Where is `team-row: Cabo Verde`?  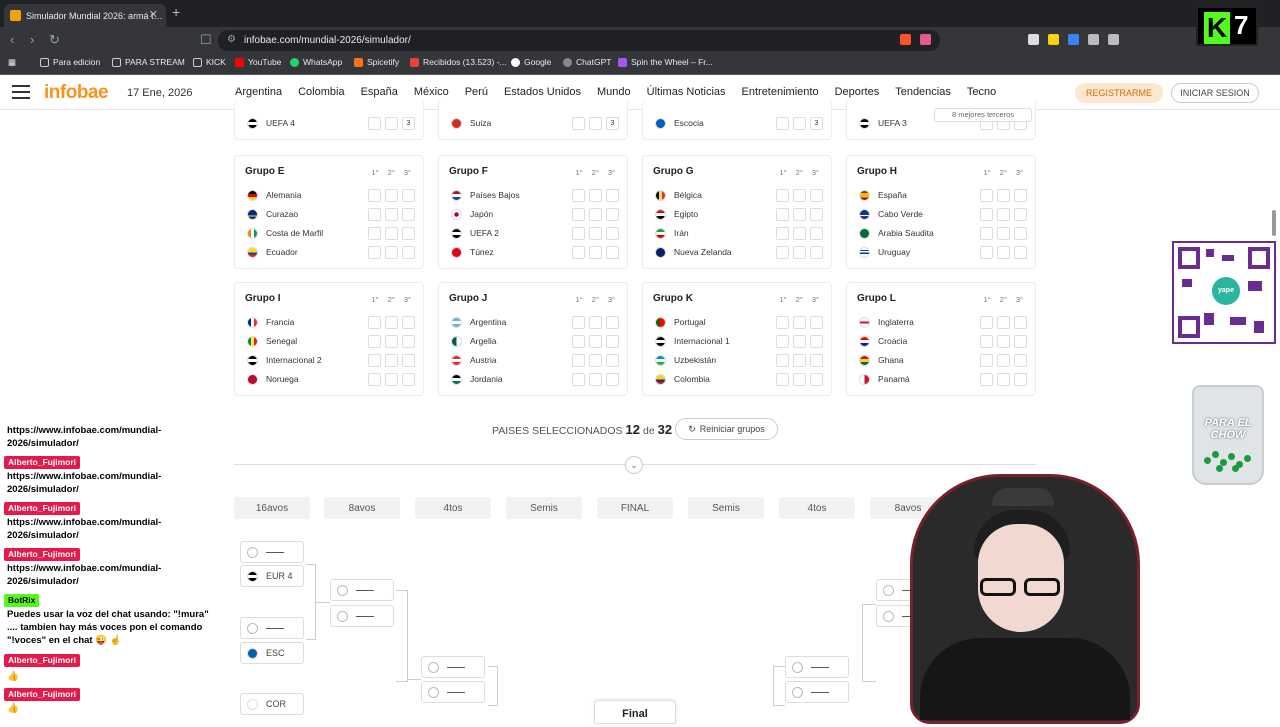
team-row: Cabo Verde is located at coordinates (943, 214).